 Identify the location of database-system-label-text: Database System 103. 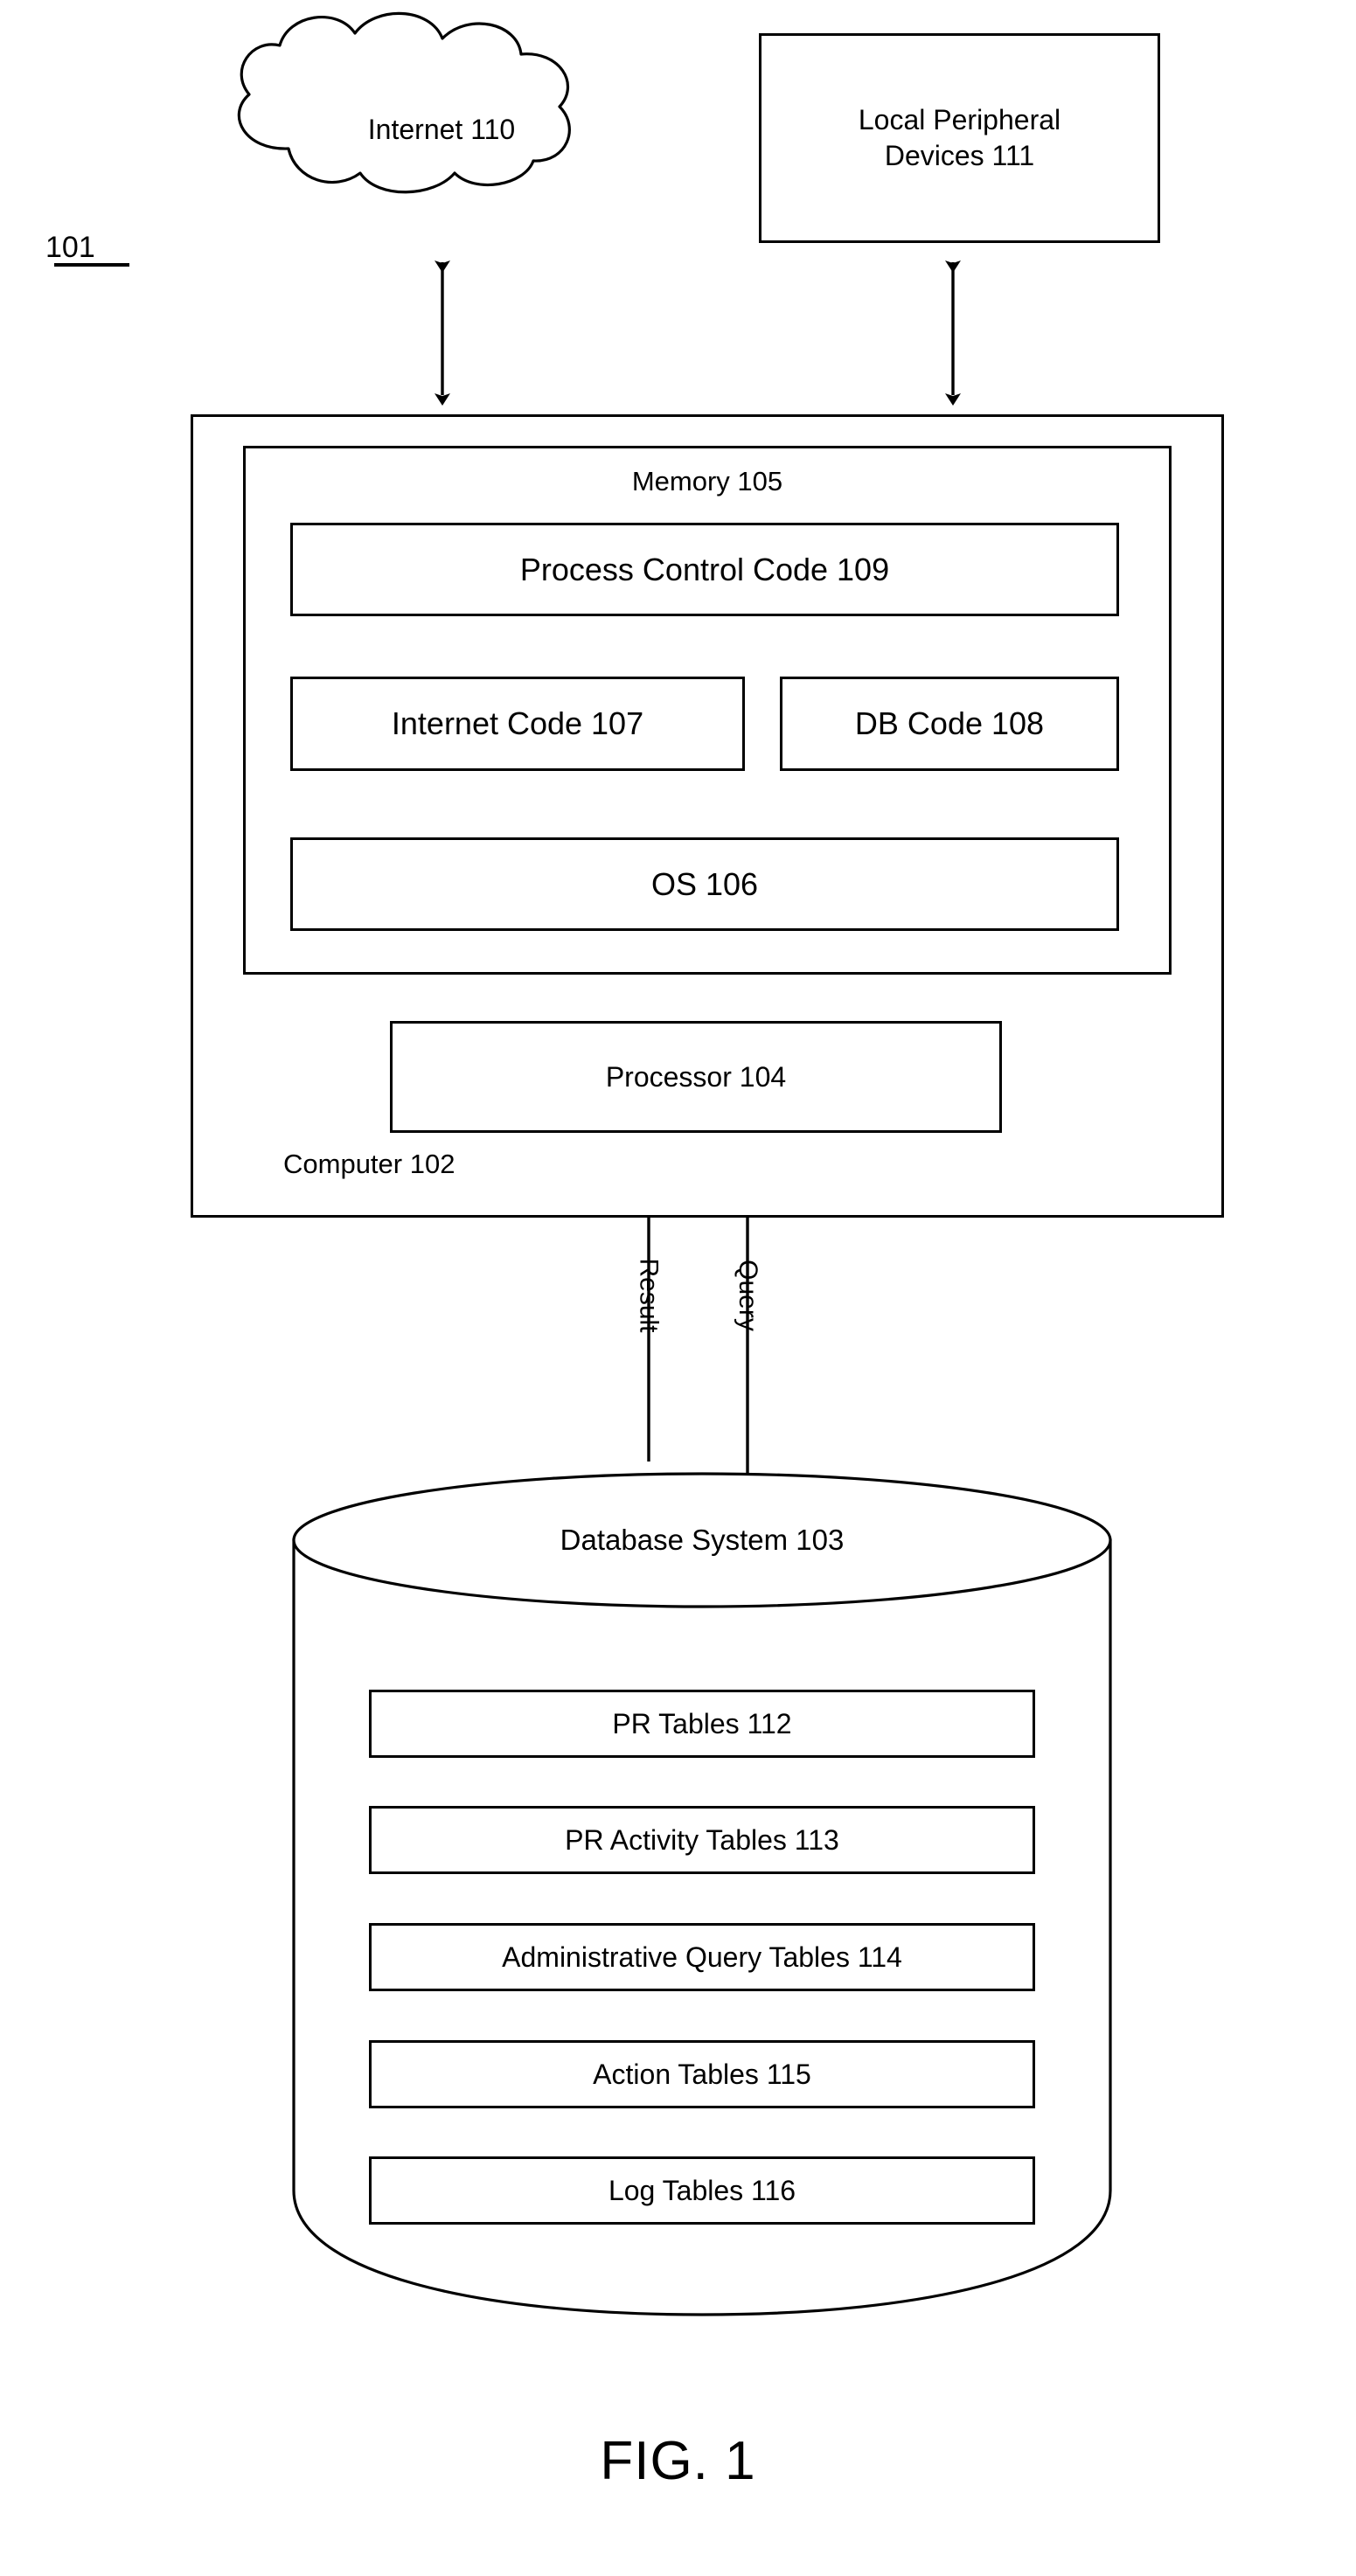
(702, 1540).